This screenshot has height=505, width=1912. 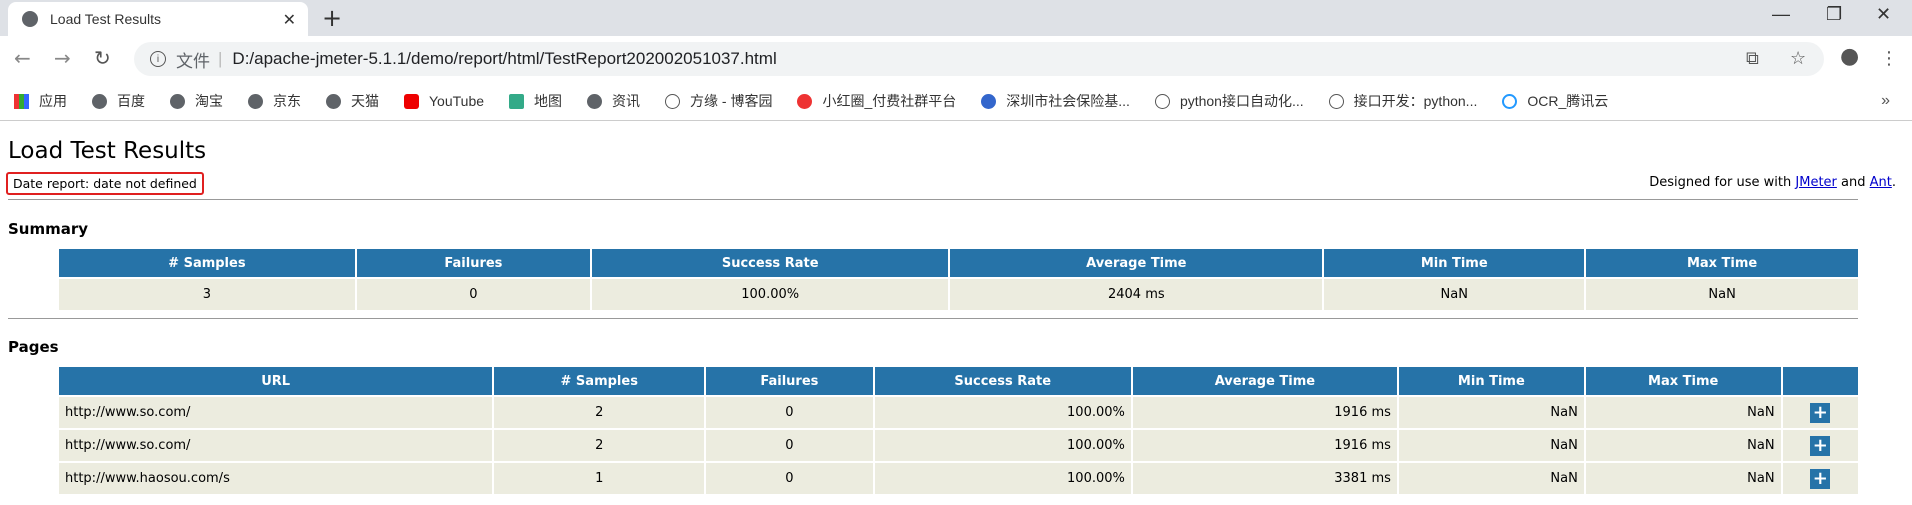 What do you see at coordinates (193, 61) in the screenshot?
I see `url-scheme-label: 文件` at bounding box center [193, 61].